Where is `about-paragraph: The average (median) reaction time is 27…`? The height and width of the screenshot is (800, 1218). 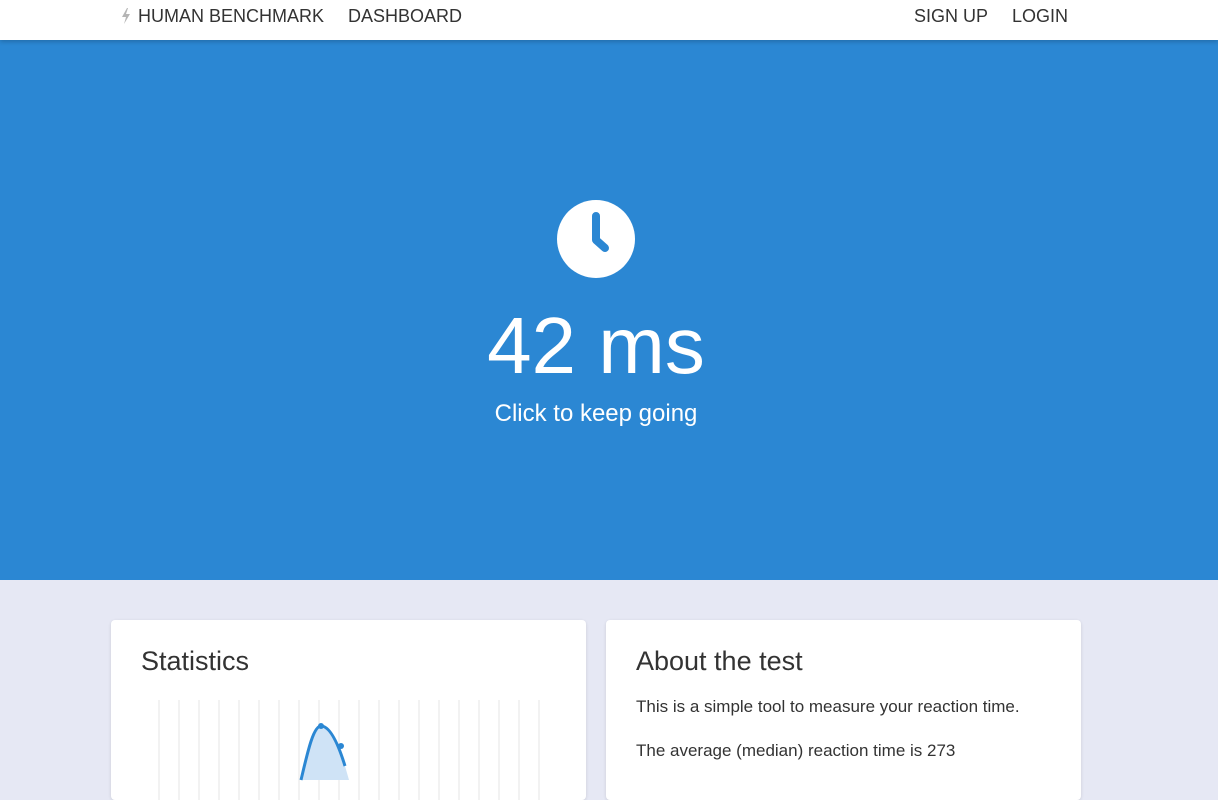 about-paragraph: The average (median) reaction time is 27… is located at coordinates (796, 750).